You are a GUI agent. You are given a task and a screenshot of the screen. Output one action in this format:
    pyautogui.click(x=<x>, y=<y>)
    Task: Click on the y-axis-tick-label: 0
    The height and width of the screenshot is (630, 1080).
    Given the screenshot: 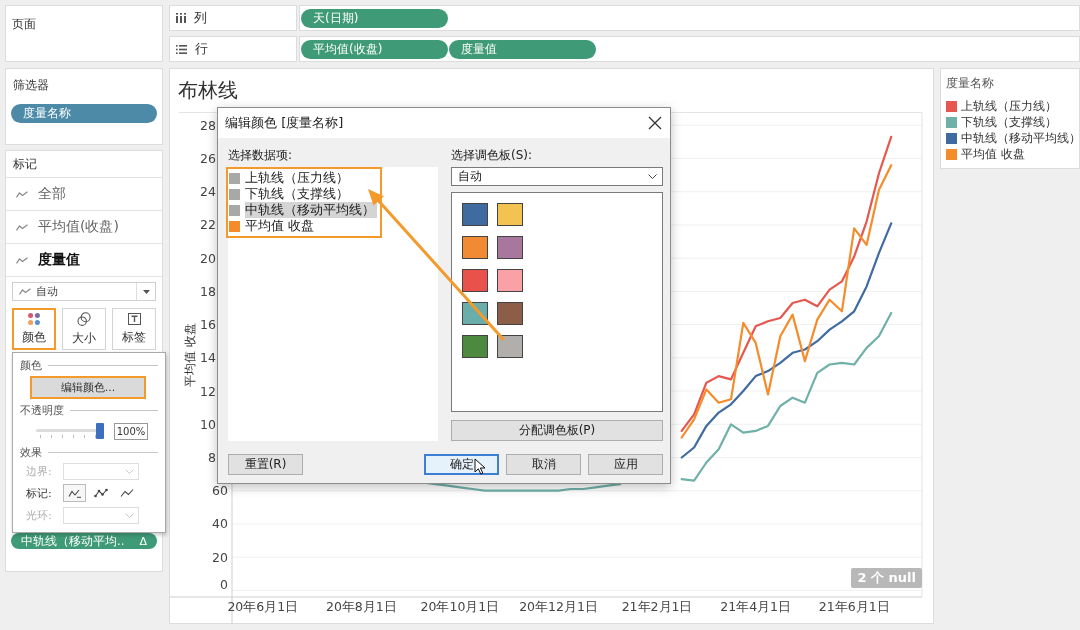 What is the action you would take?
    pyautogui.click(x=224, y=584)
    